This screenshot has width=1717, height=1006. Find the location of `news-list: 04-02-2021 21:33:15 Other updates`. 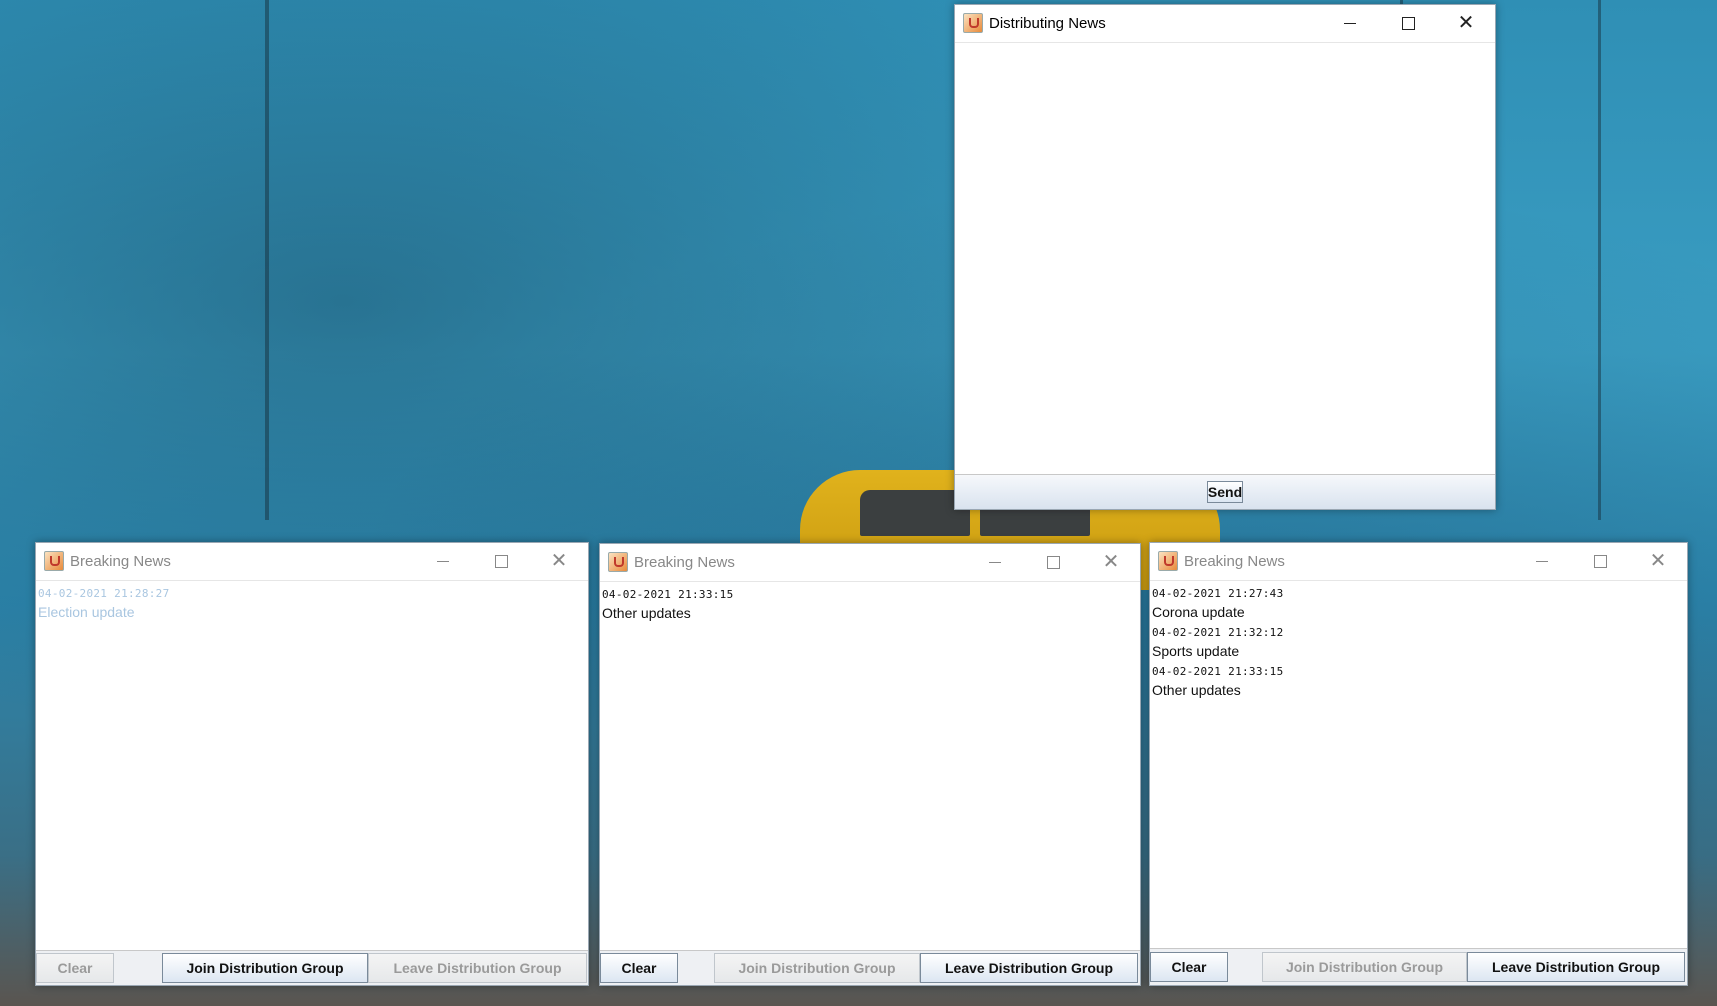

news-list: 04-02-2021 21:33:15 Other updates is located at coordinates (870, 766).